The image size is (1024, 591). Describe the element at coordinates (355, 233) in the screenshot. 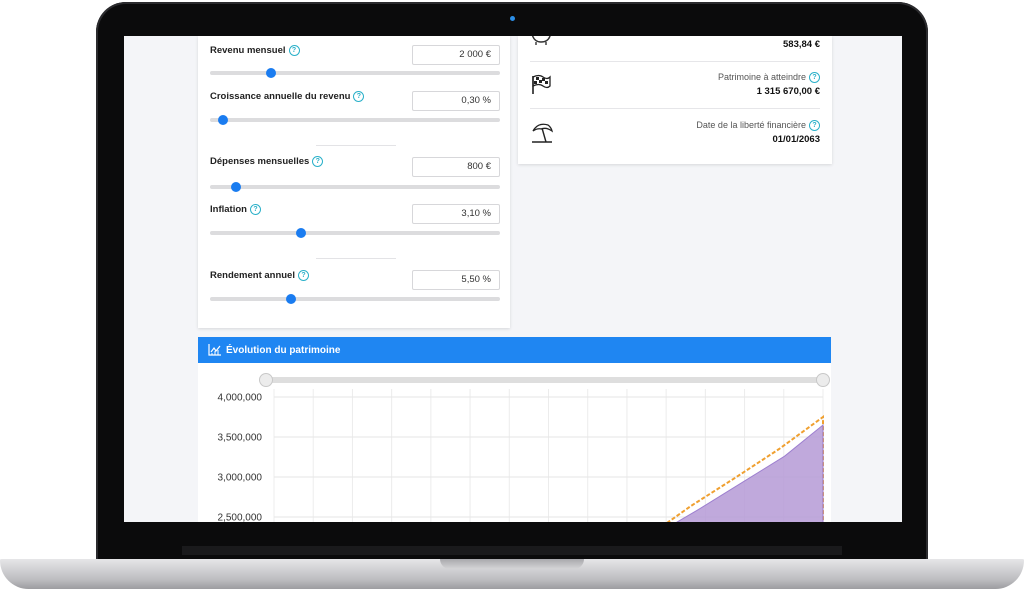

I see `inflation-slider` at that location.